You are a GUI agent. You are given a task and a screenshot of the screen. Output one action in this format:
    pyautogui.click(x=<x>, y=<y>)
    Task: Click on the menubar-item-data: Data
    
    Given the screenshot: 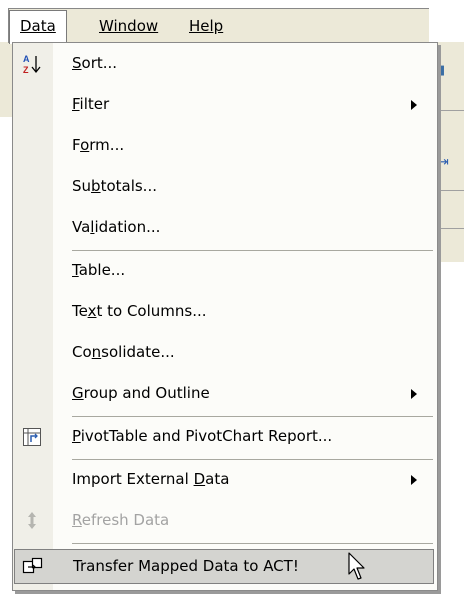 What is the action you would take?
    pyautogui.click(x=38, y=27)
    